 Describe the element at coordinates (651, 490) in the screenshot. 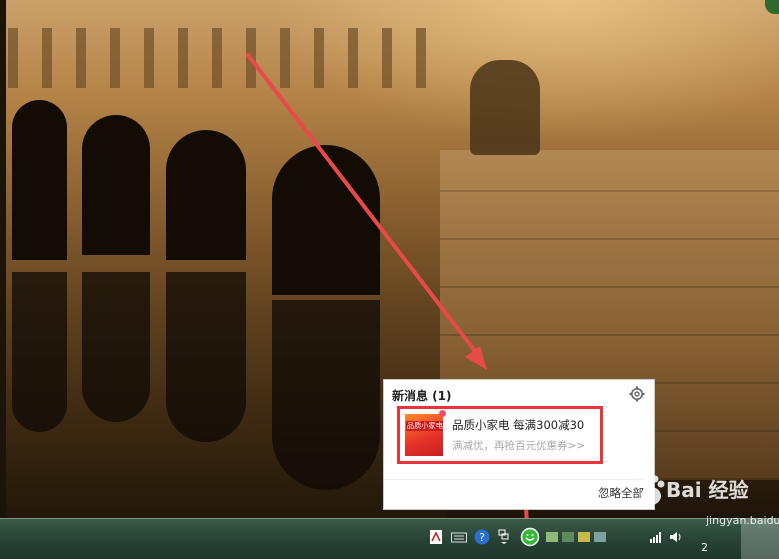

I see `baidu-paw-icon` at that location.